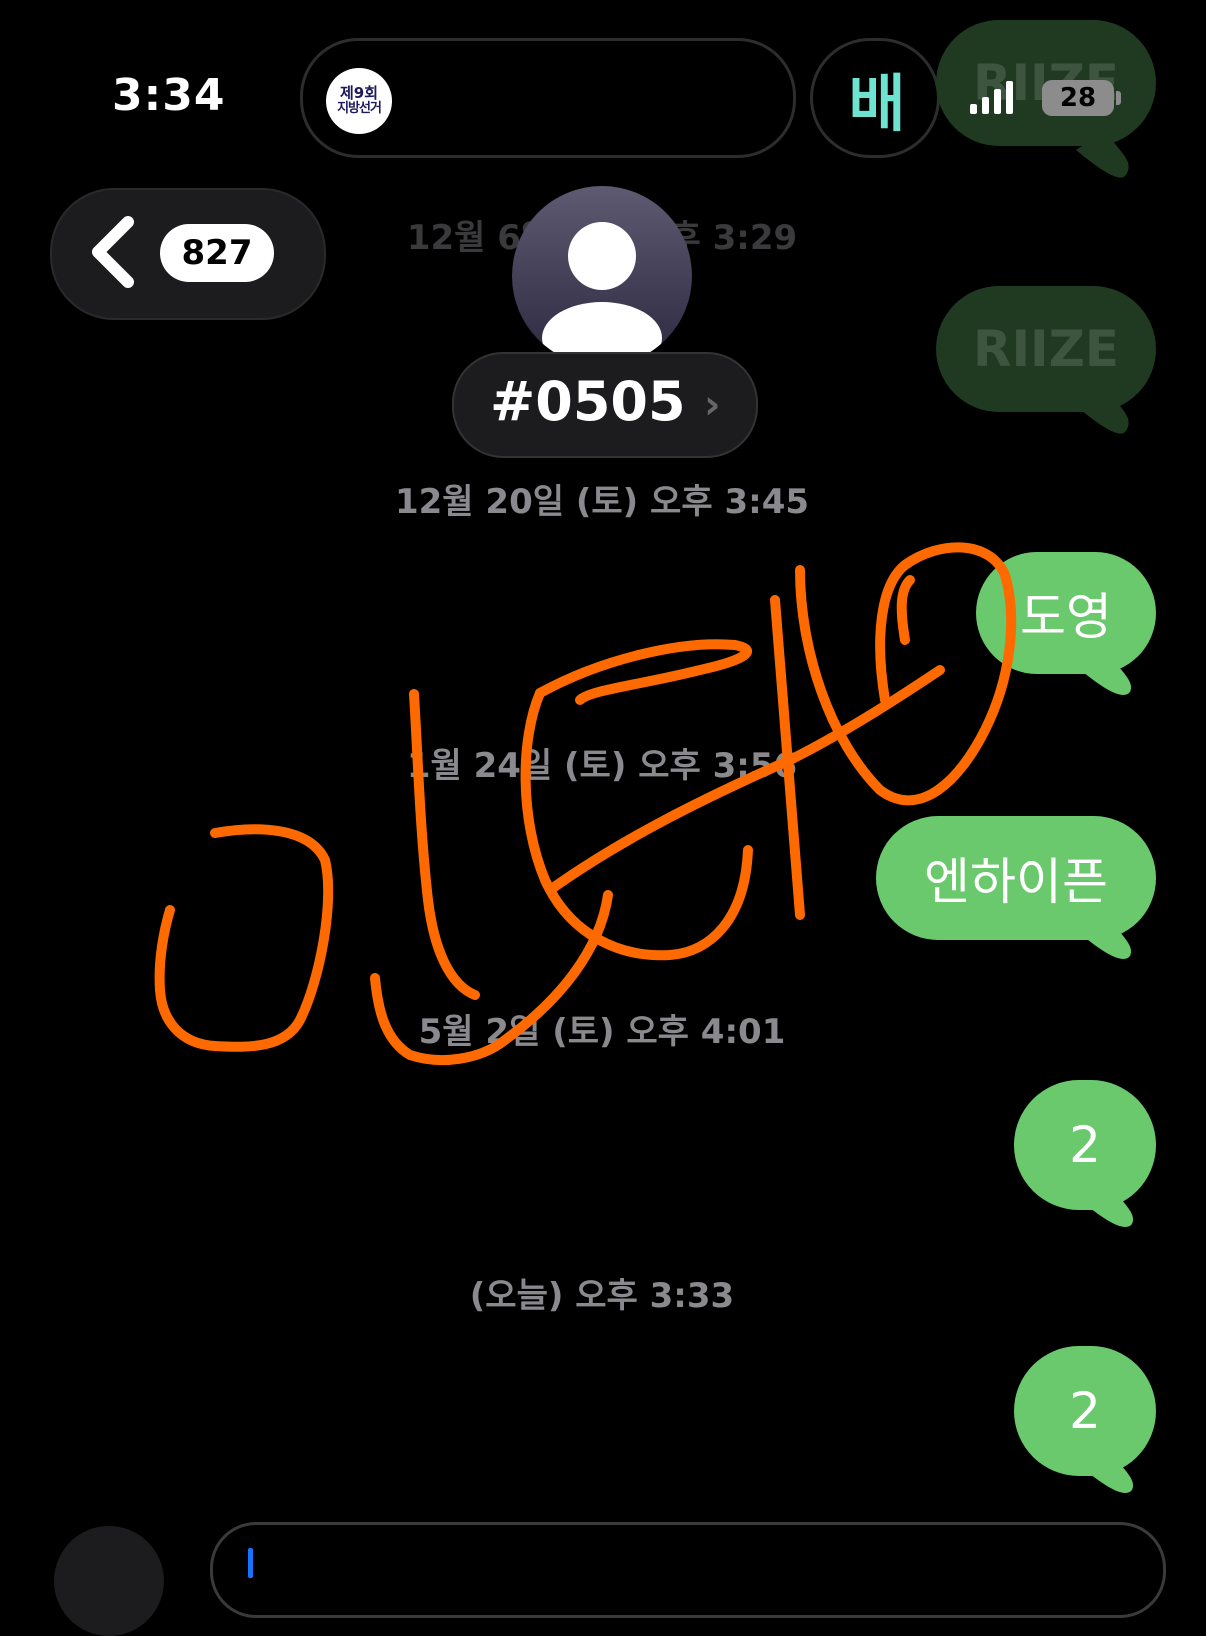  What do you see at coordinates (876, 103) in the screenshot?
I see `app-glyph: 배` at bounding box center [876, 103].